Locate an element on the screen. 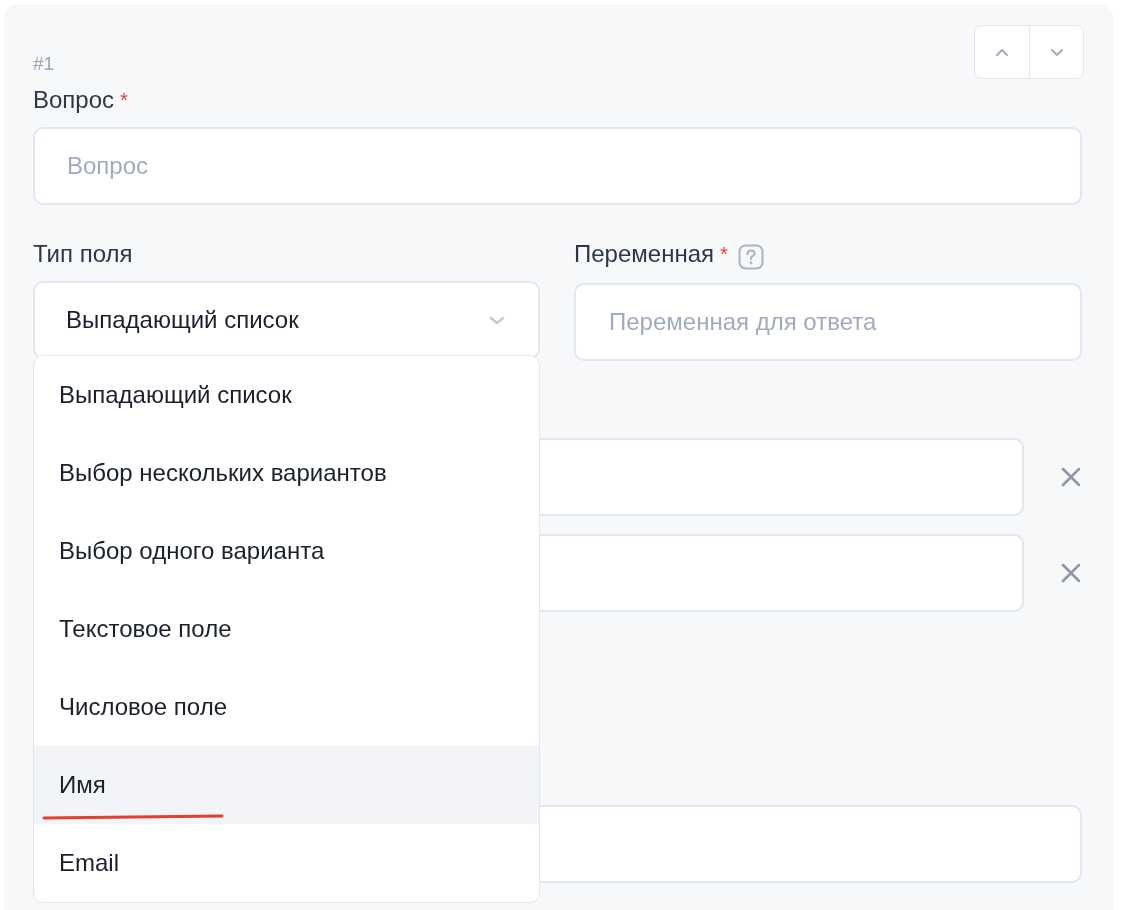 The width and height of the screenshot is (1140, 910). field-label: Переменная is located at coordinates (644, 254).